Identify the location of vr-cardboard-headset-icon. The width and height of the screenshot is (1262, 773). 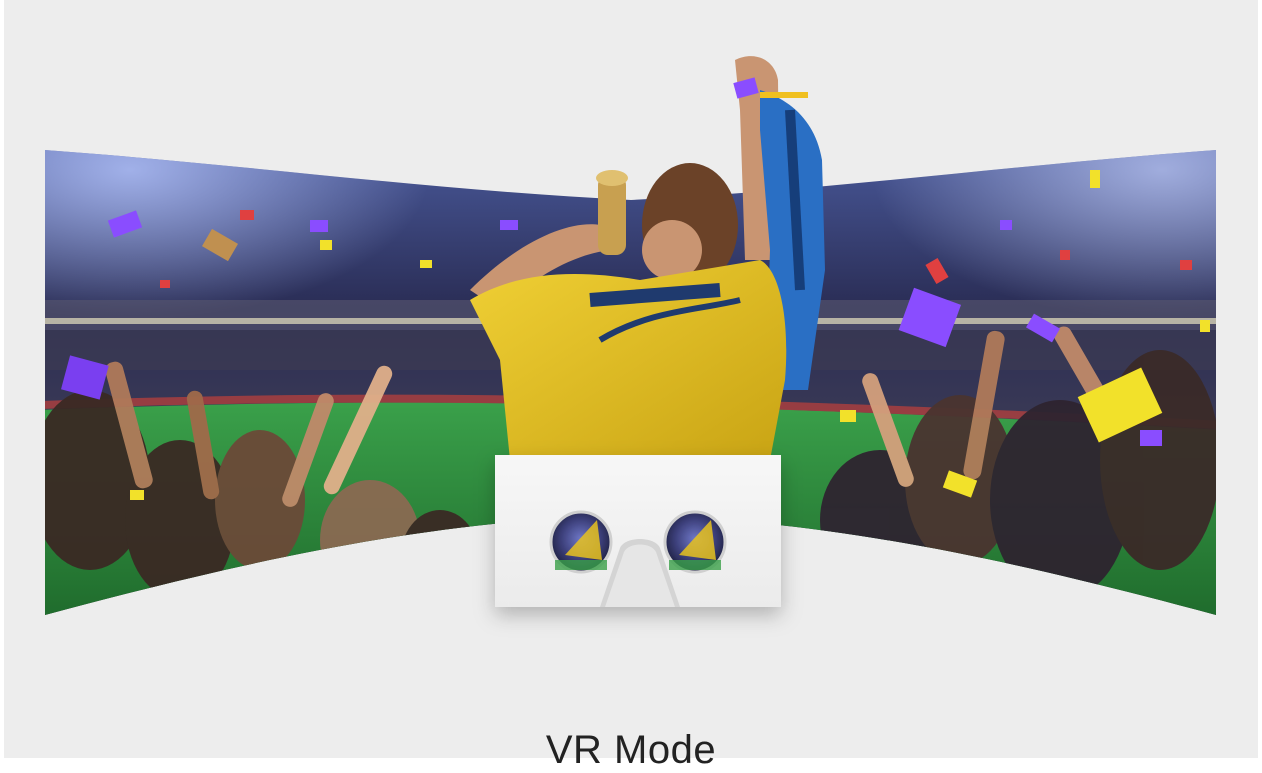
(638, 531).